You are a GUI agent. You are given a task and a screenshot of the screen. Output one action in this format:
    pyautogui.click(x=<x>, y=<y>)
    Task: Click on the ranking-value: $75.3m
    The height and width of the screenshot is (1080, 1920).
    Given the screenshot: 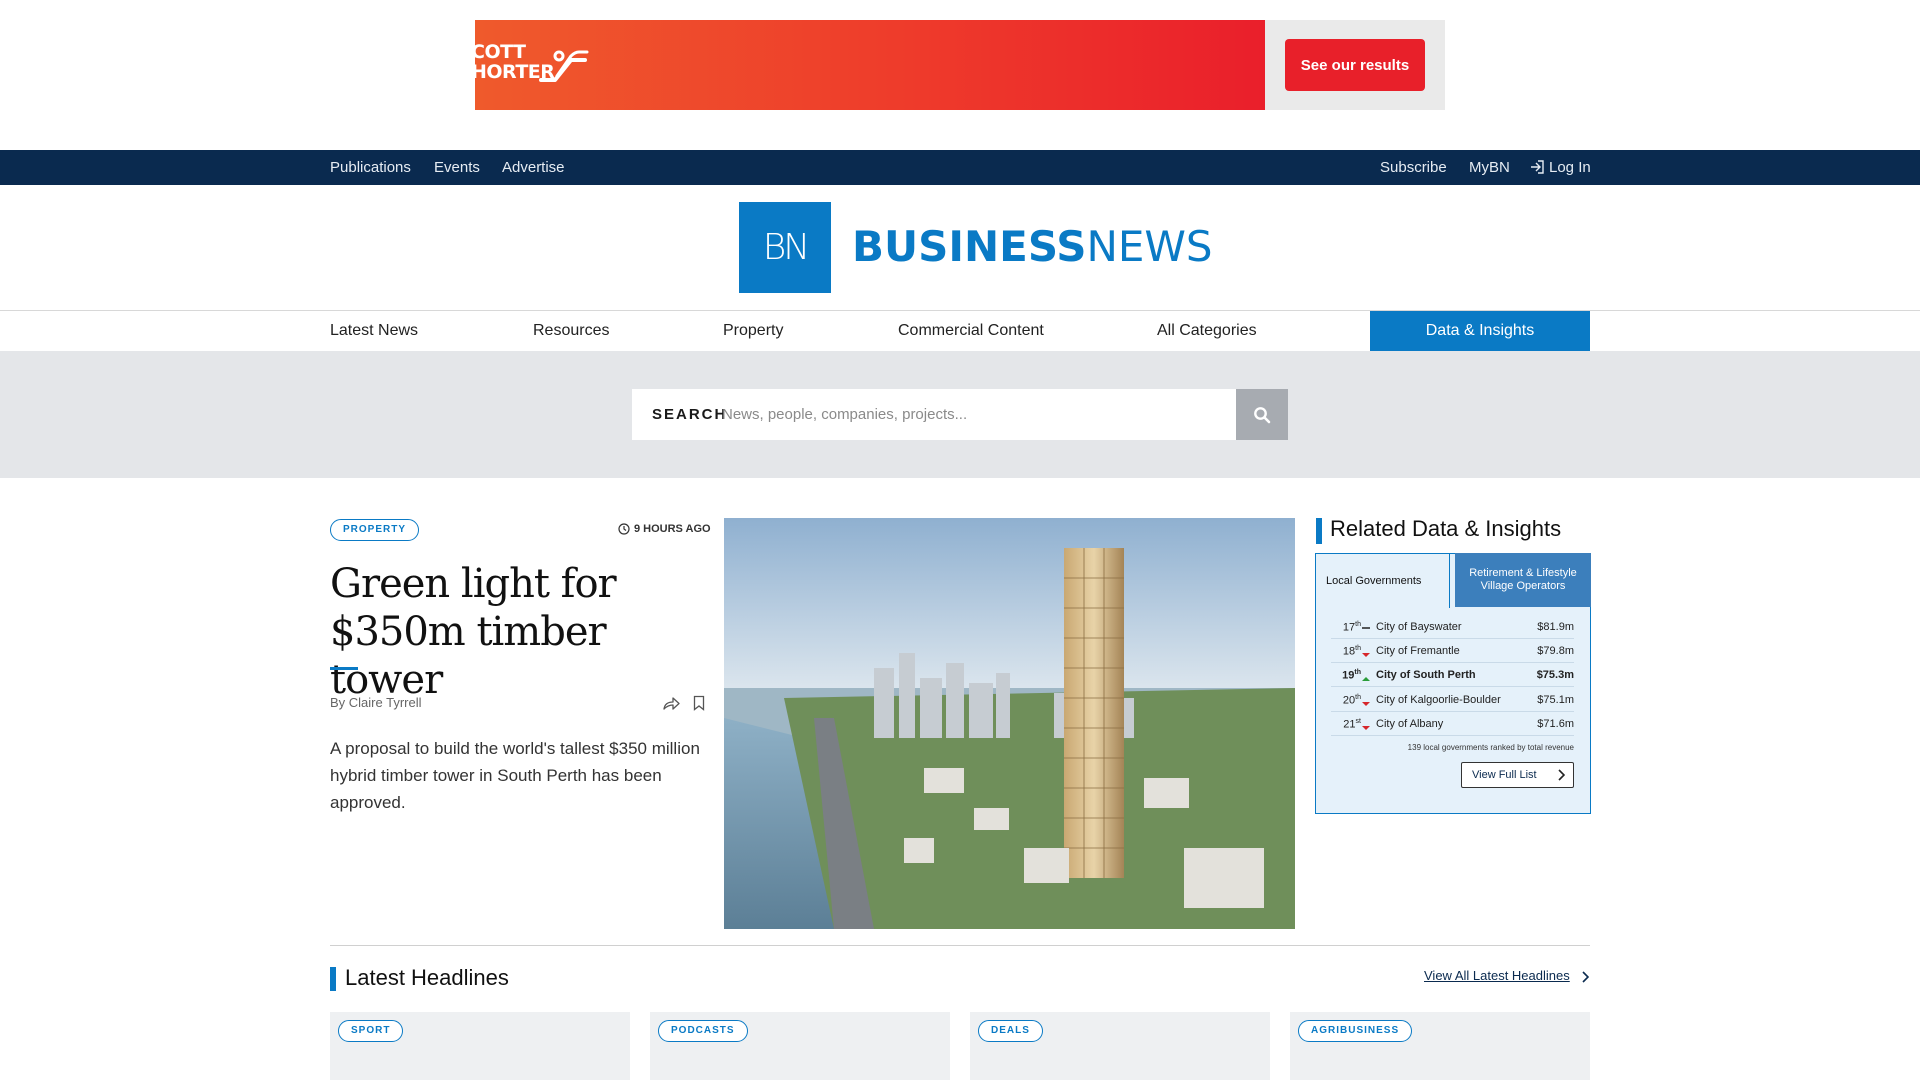 What is the action you would take?
    pyautogui.click(x=1555, y=675)
    